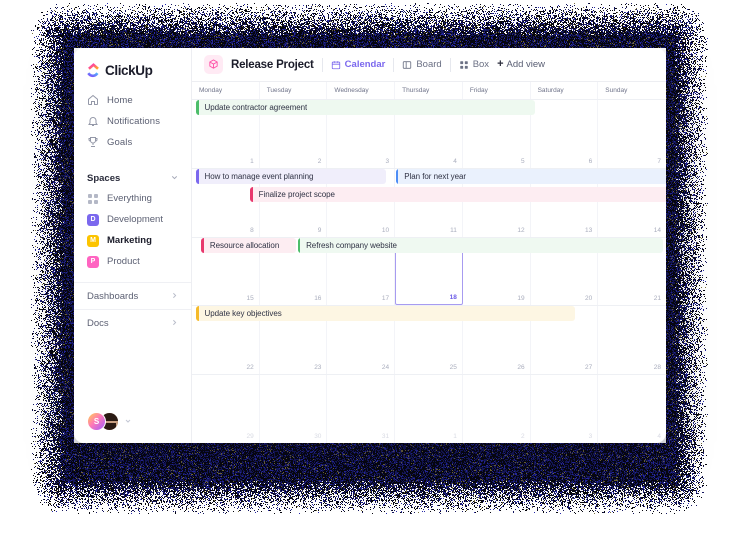 The image size is (738, 540). What do you see at coordinates (123, 261) in the screenshot?
I see `sidebar-item-product-label: Product` at bounding box center [123, 261].